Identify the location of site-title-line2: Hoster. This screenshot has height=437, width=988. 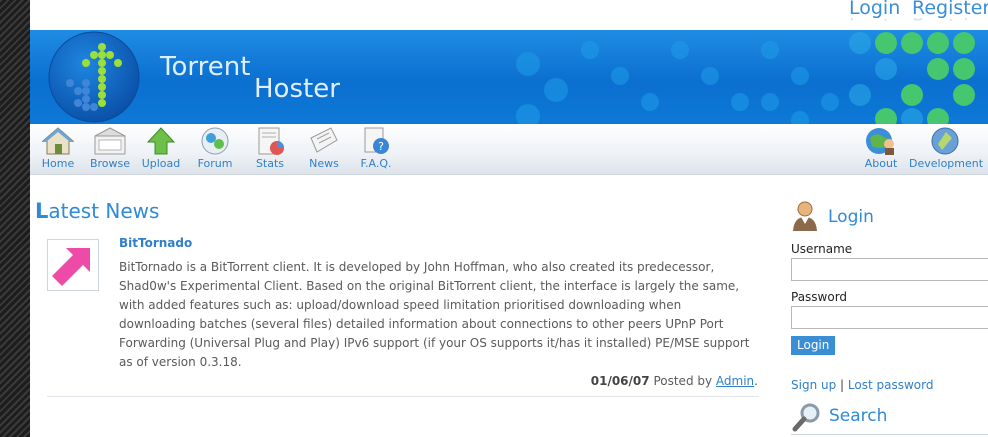
(297, 89).